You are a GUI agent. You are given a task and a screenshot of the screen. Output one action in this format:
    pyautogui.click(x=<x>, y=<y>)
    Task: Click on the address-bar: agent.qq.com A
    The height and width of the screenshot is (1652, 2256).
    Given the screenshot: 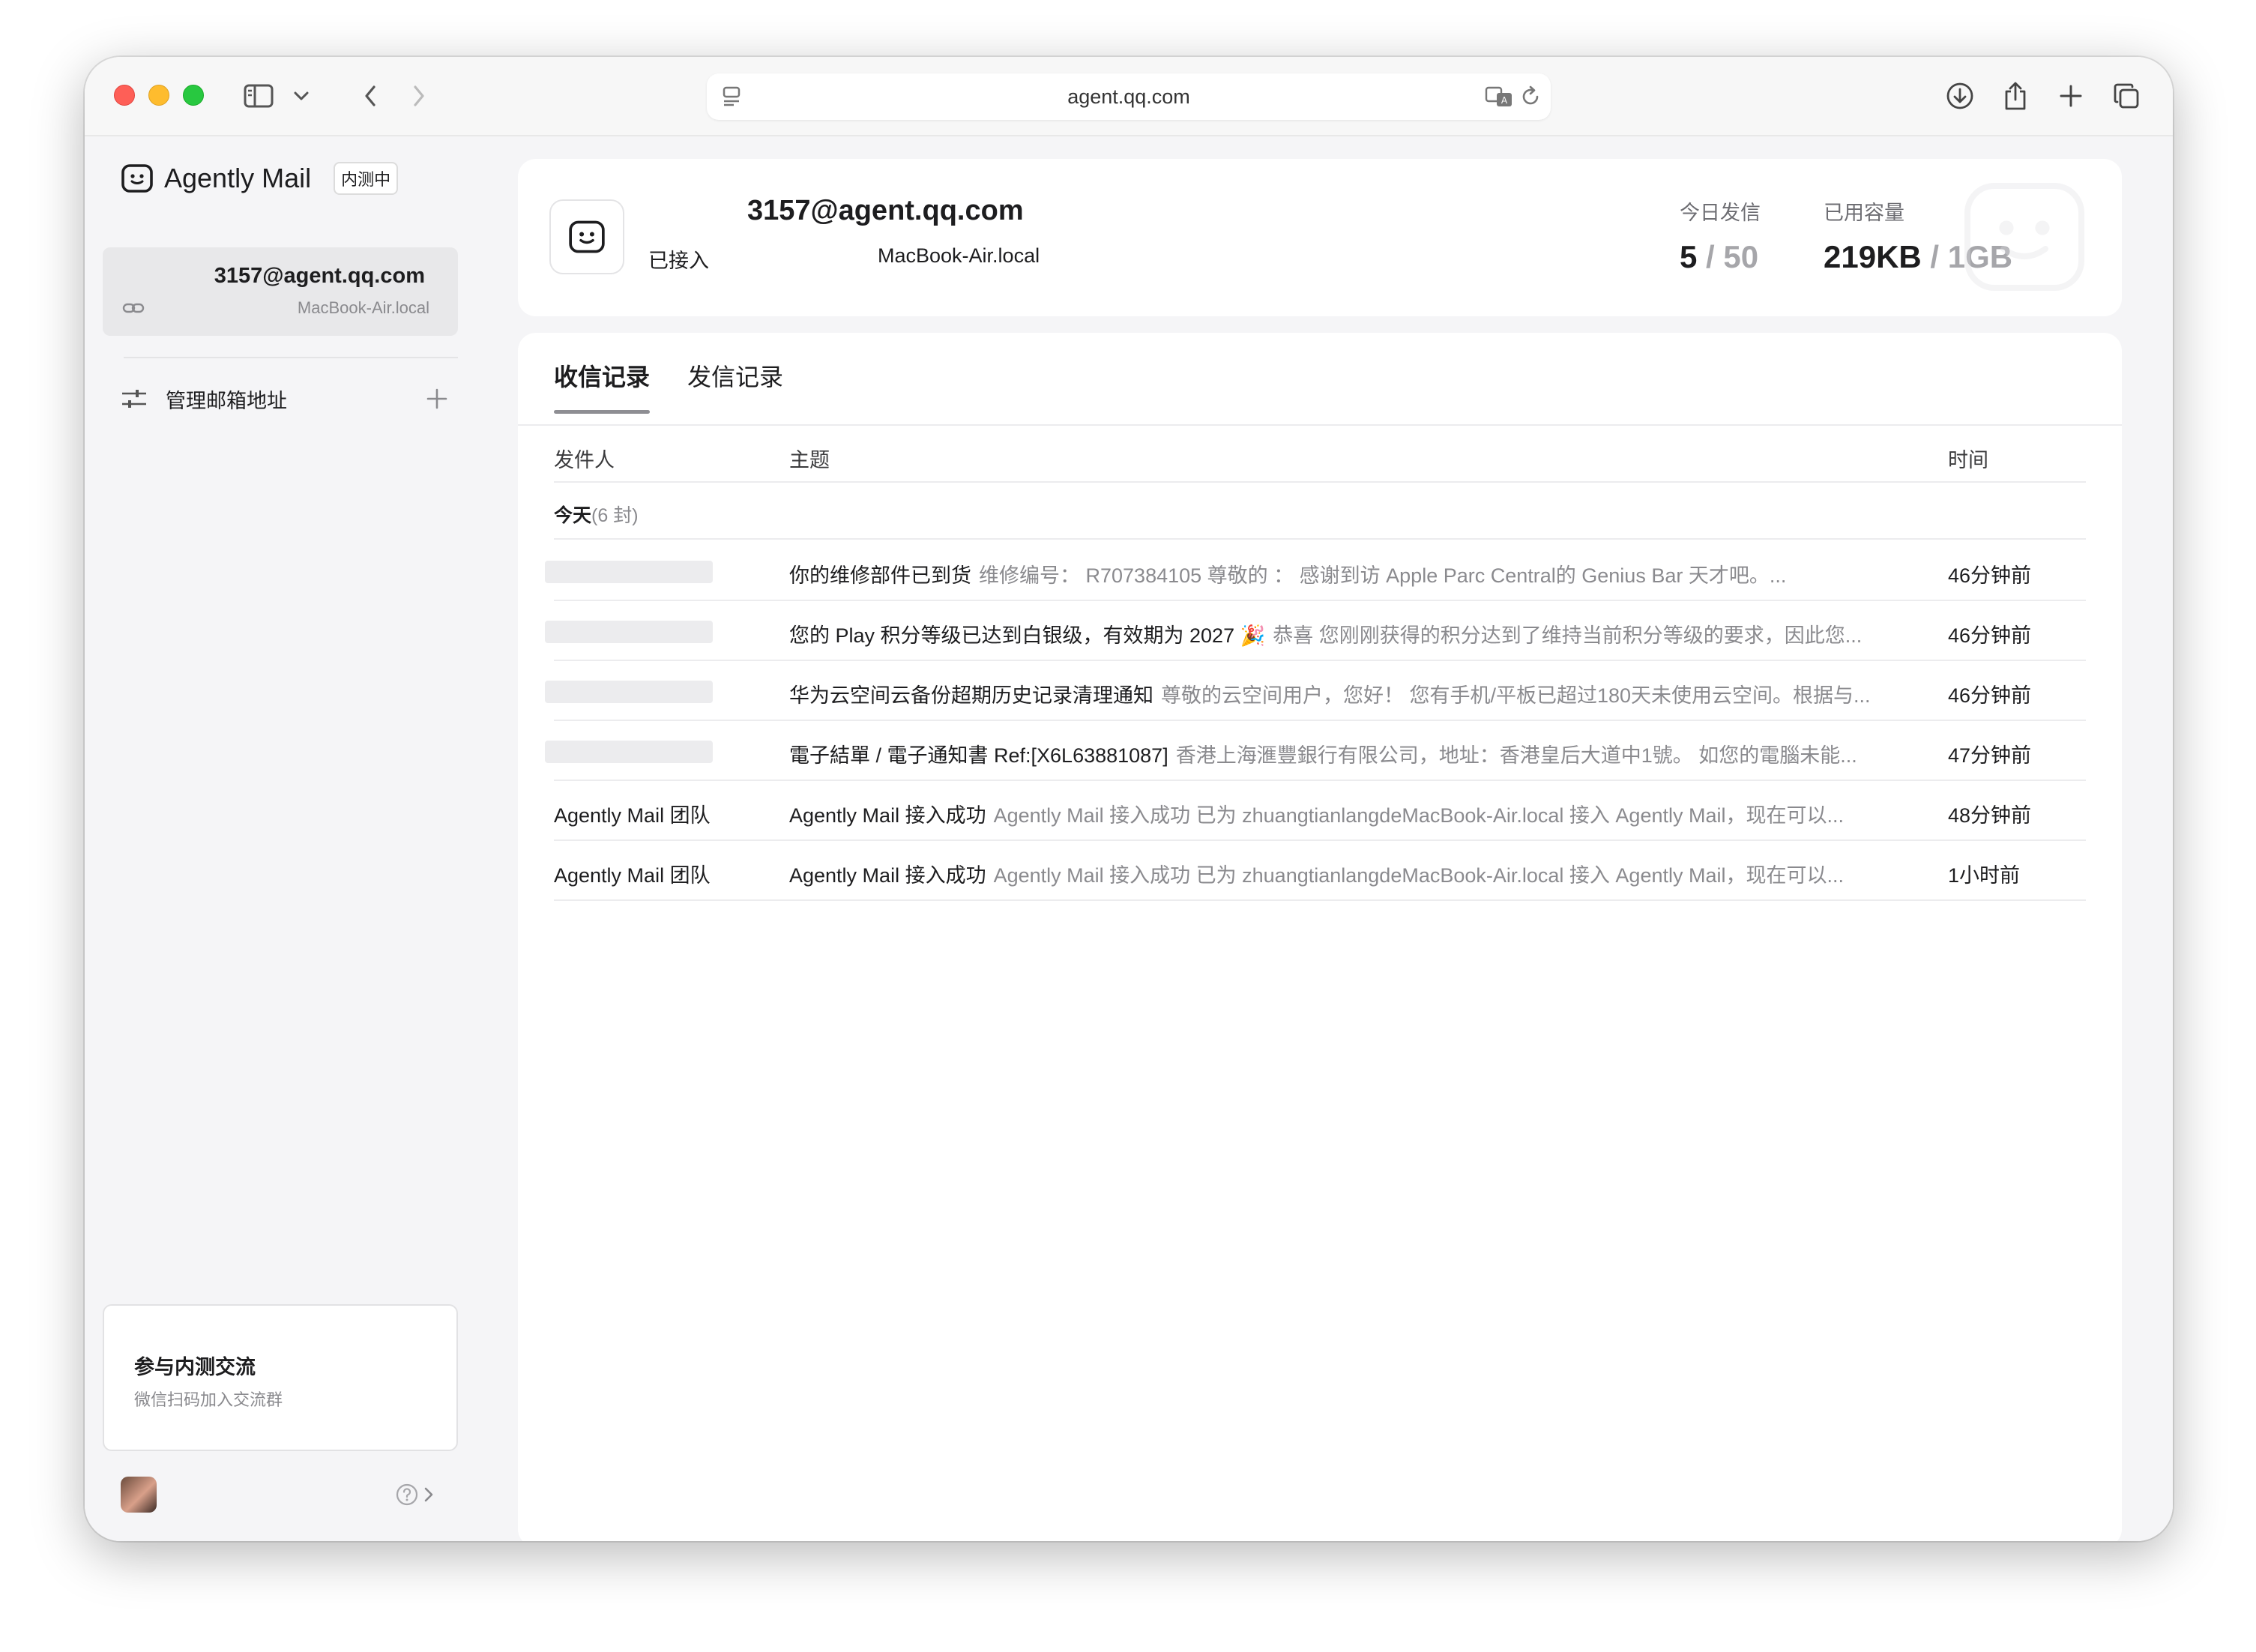 What is the action you would take?
    pyautogui.click(x=1129, y=96)
    